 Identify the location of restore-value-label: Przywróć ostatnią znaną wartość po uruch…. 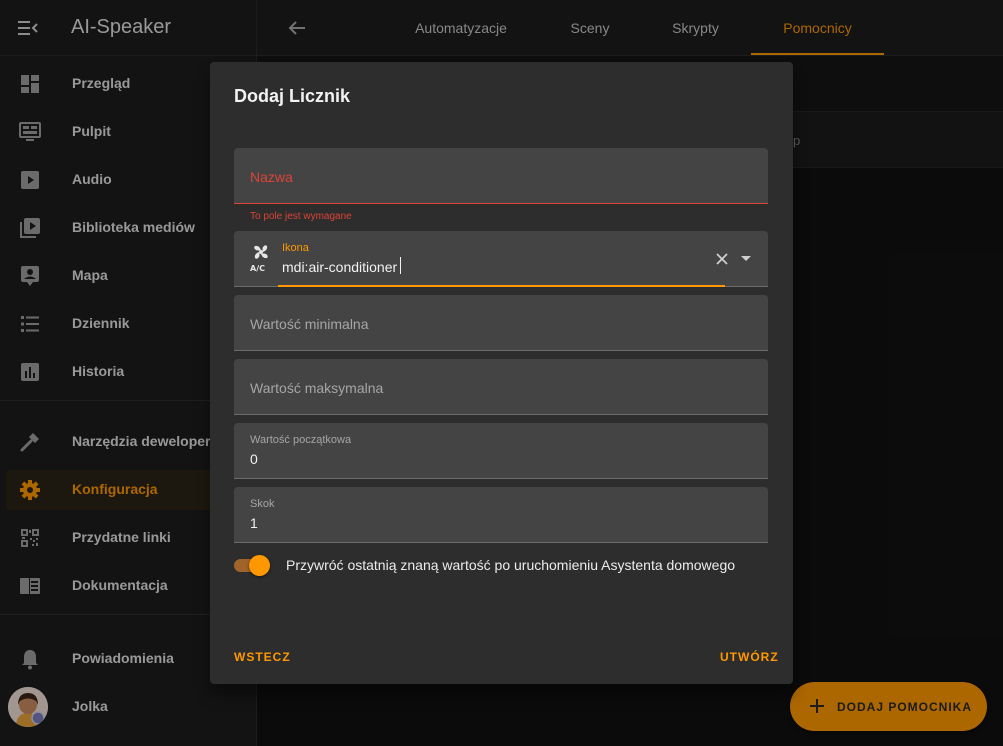
(511, 565).